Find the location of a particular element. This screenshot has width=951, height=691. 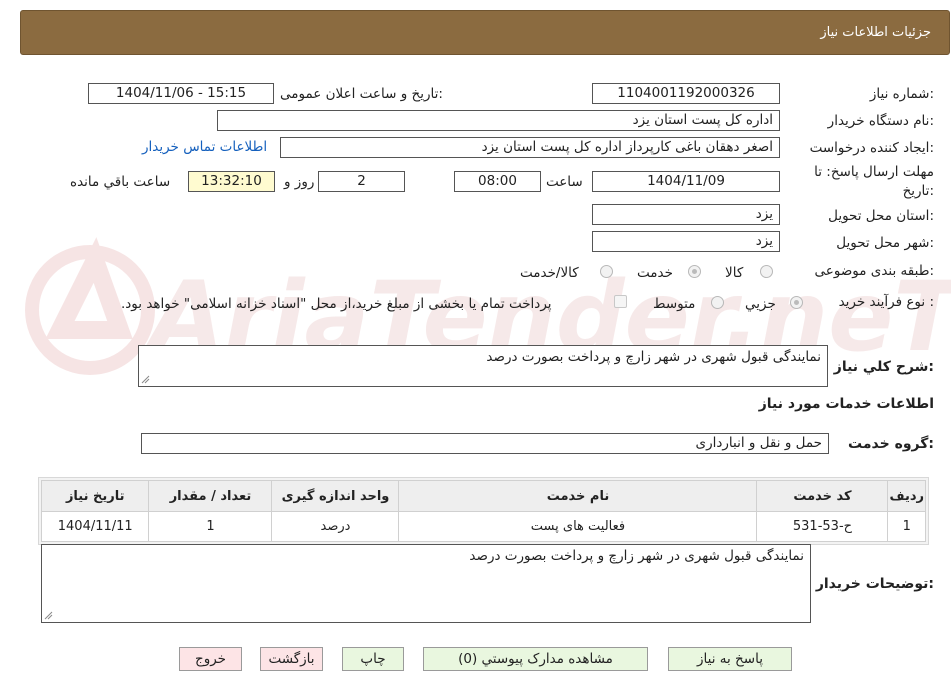

service-group-label: گروه خدمت: is located at coordinates (891, 444).